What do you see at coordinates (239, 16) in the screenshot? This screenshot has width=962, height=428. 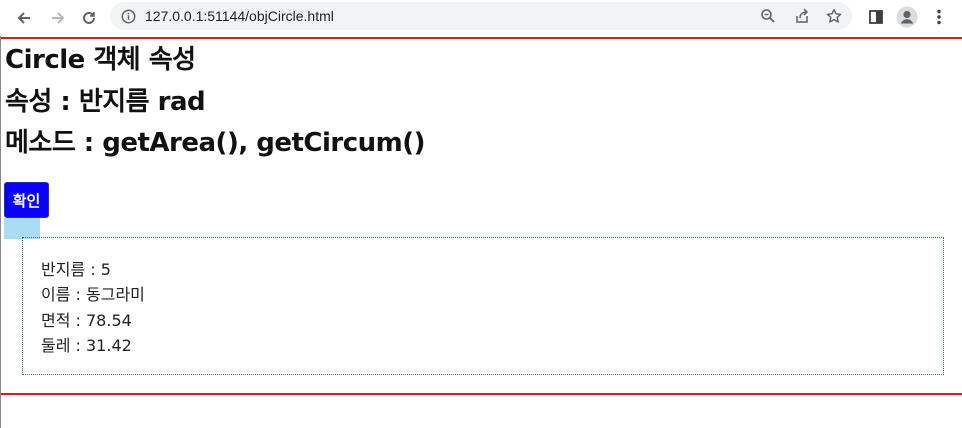 I see `url-text: 127.0.0.1:51144/objCircle.html` at bounding box center [239, 16].